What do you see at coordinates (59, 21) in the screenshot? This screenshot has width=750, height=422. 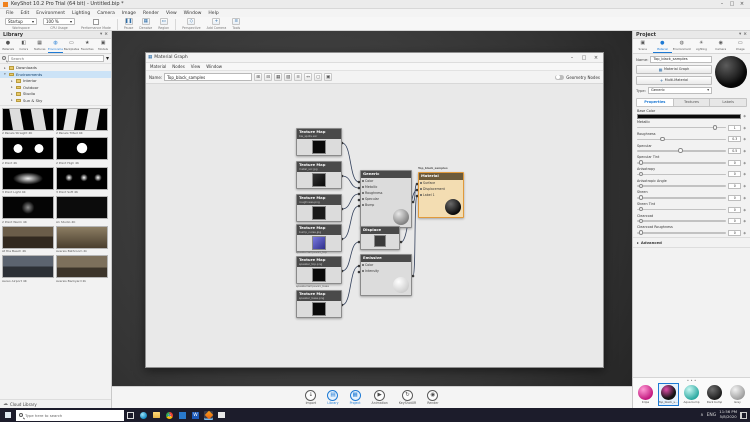 I see `cpu-usage-select: 100 % ▾` at bounding box center [59, 21].